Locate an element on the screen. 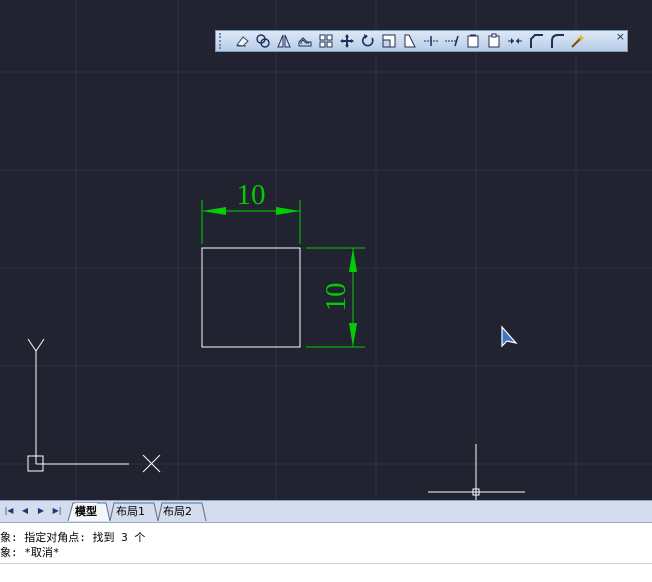 Image resolution: width=652 pixels, height=582 pixels. fillet-button is located at coordinates (556, 41).